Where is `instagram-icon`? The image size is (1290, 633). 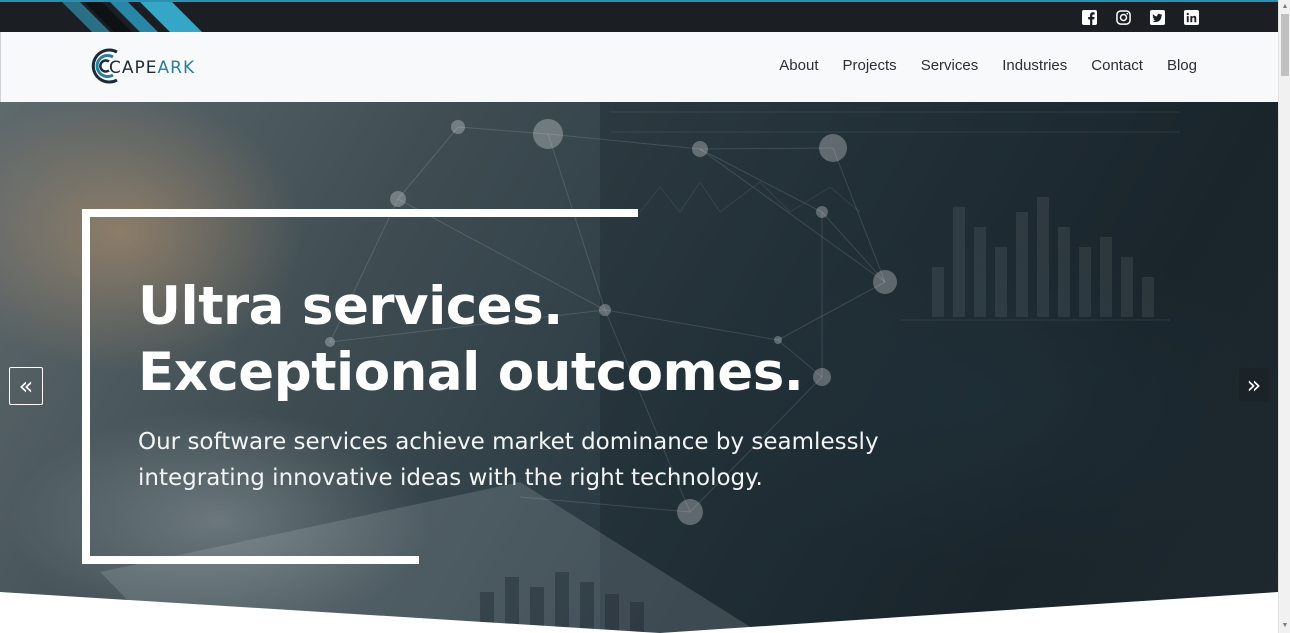
instagram-icon is located at coordinates (1123, 17).